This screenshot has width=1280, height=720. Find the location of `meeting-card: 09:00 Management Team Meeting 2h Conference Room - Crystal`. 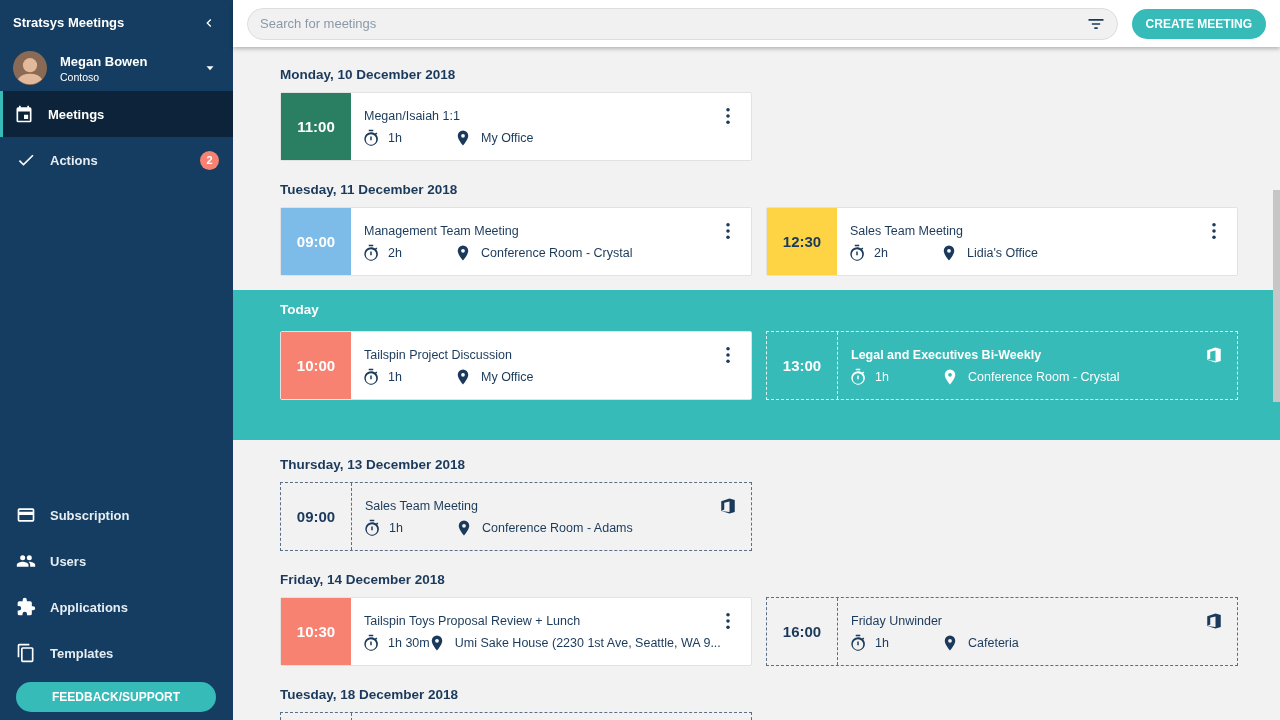

meeting-card: 09:00 Management Team Meeting 2h Conference Room - Crystal is located at coordinates (516, 241).